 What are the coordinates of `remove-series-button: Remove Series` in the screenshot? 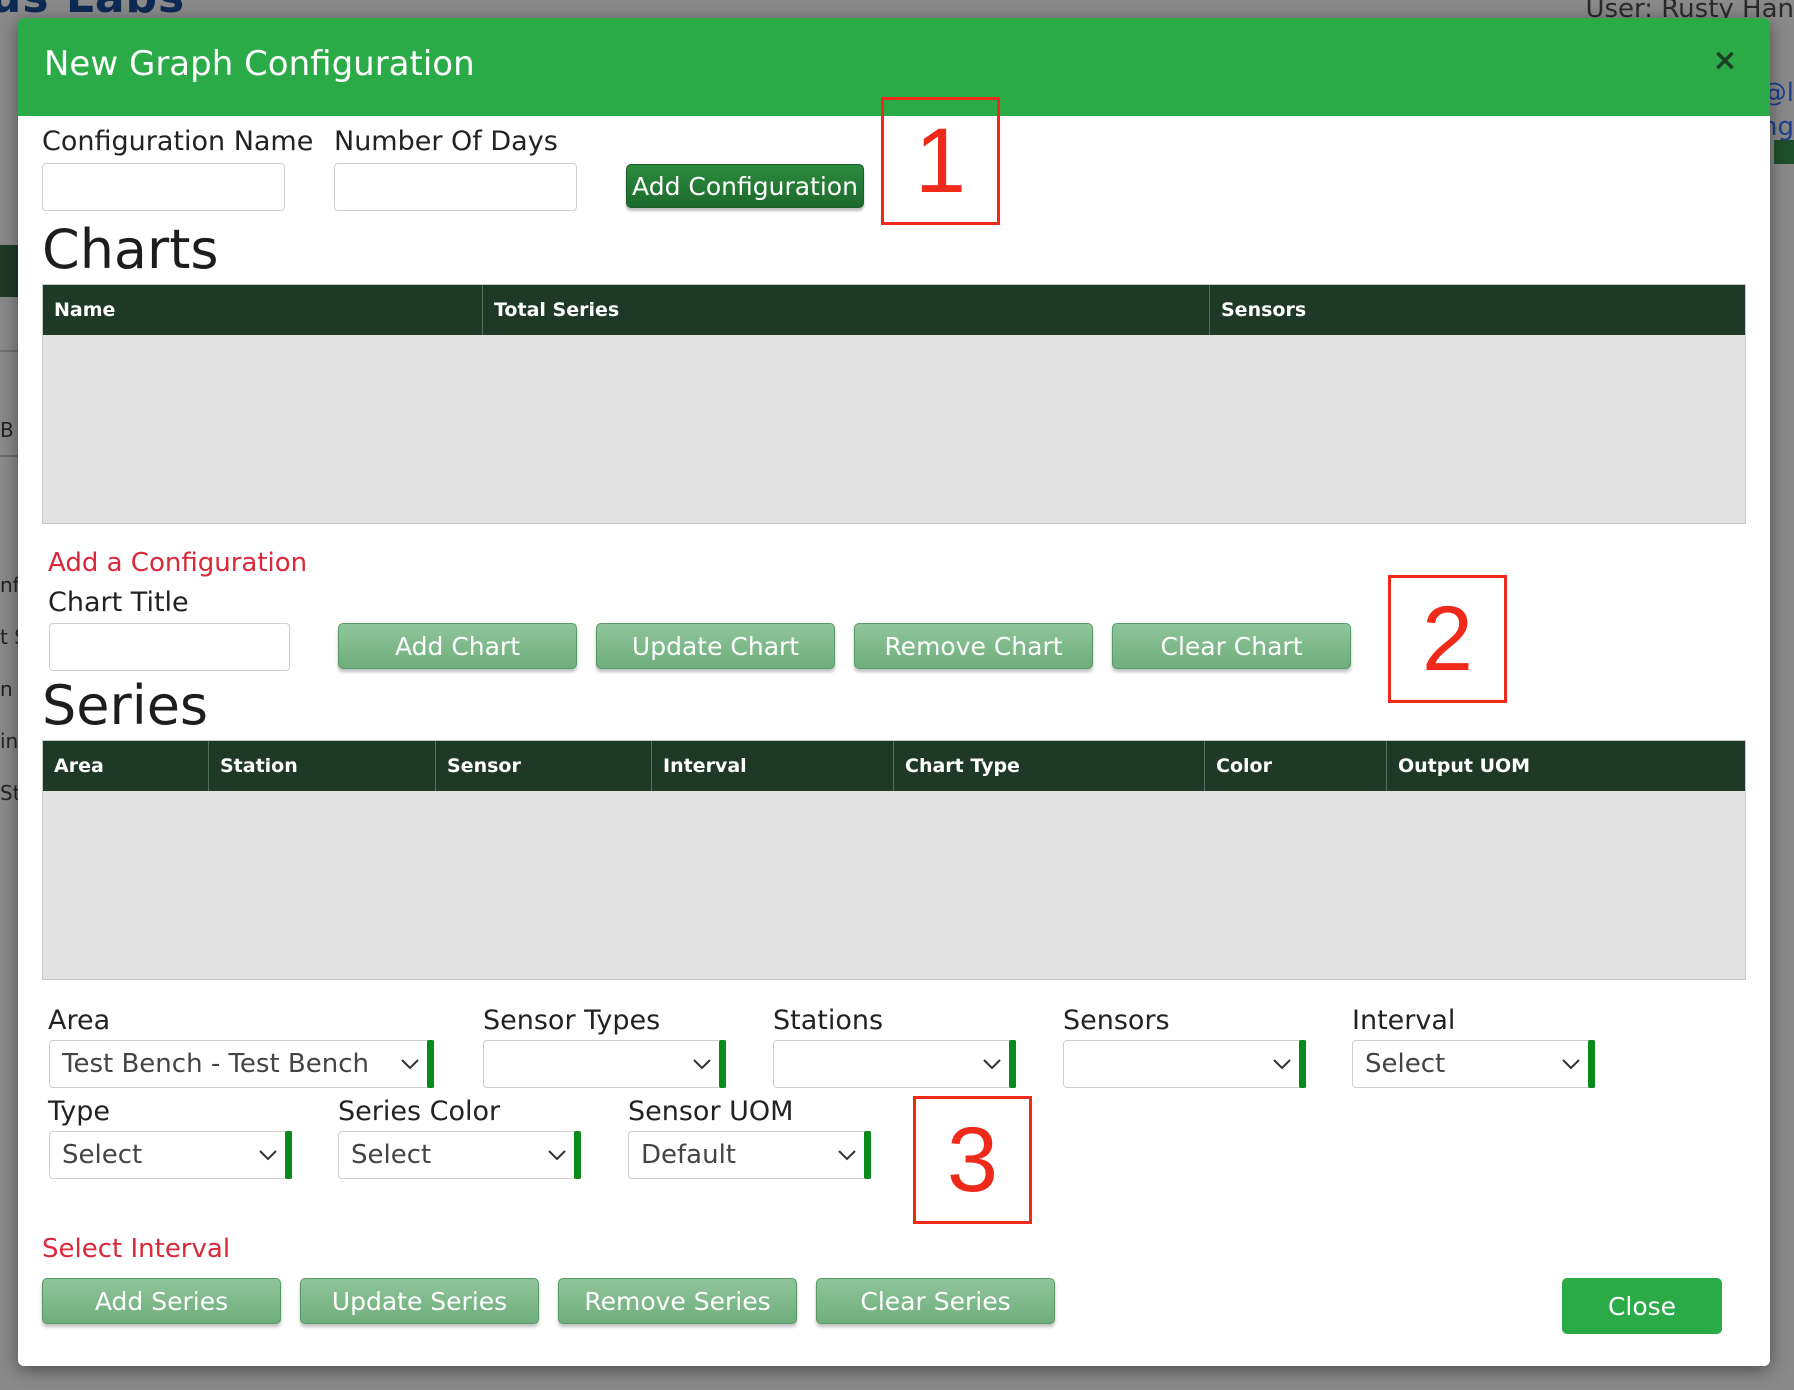 It's located at (677, 1301).